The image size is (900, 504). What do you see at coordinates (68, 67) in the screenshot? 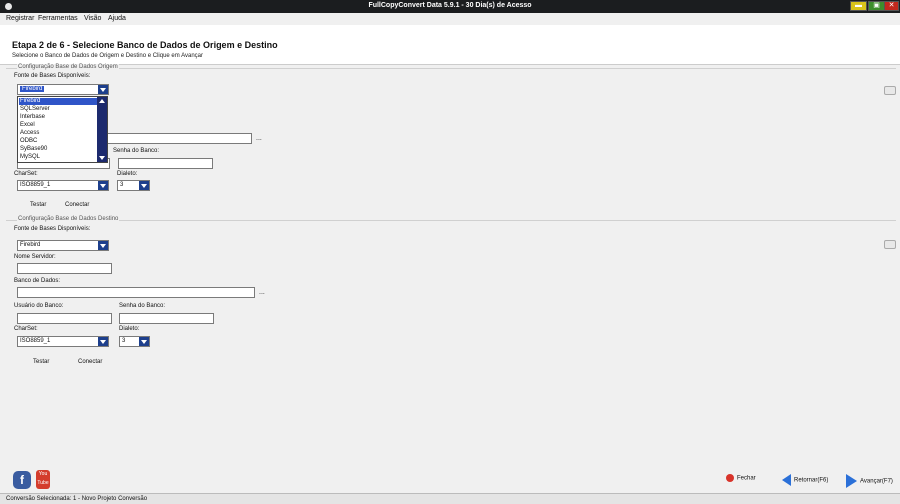
I see `origem-legend: Configuração Base de Dados Origem` at bounding box center [68, 67].